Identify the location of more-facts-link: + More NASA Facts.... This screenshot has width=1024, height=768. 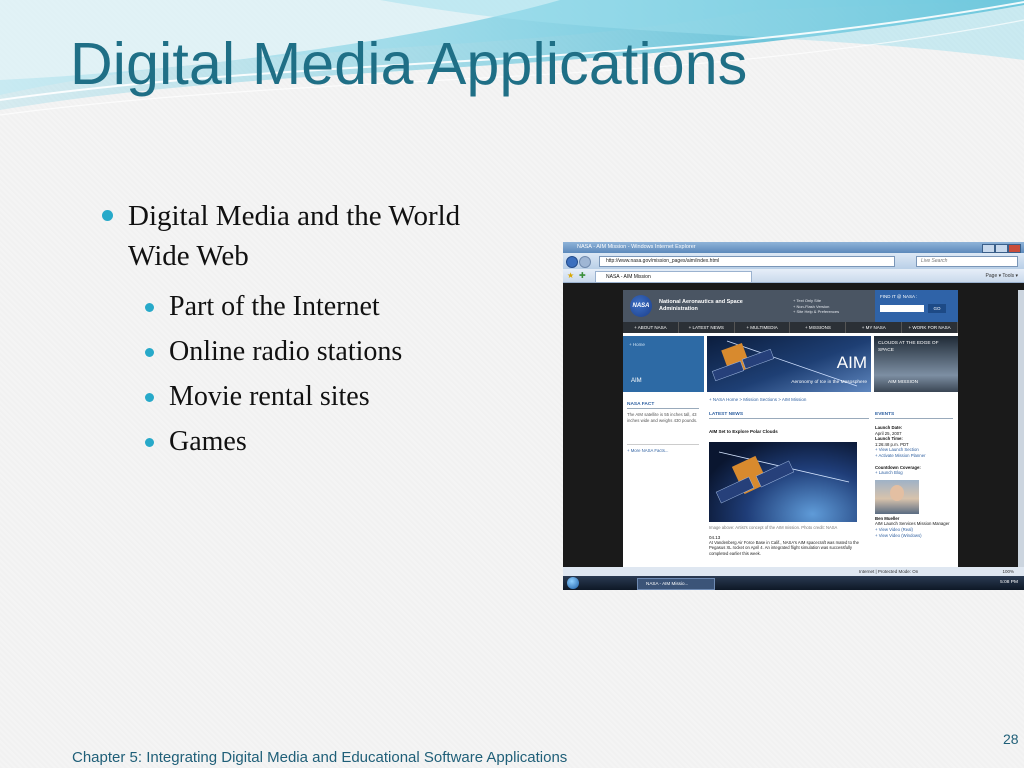
(663, 448).